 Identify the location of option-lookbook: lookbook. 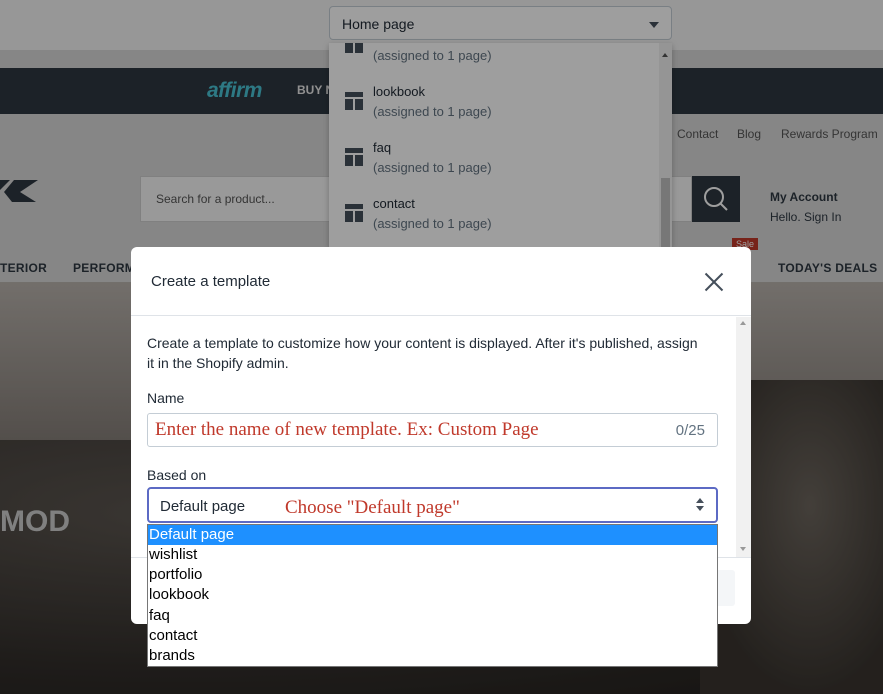
(432, 595).